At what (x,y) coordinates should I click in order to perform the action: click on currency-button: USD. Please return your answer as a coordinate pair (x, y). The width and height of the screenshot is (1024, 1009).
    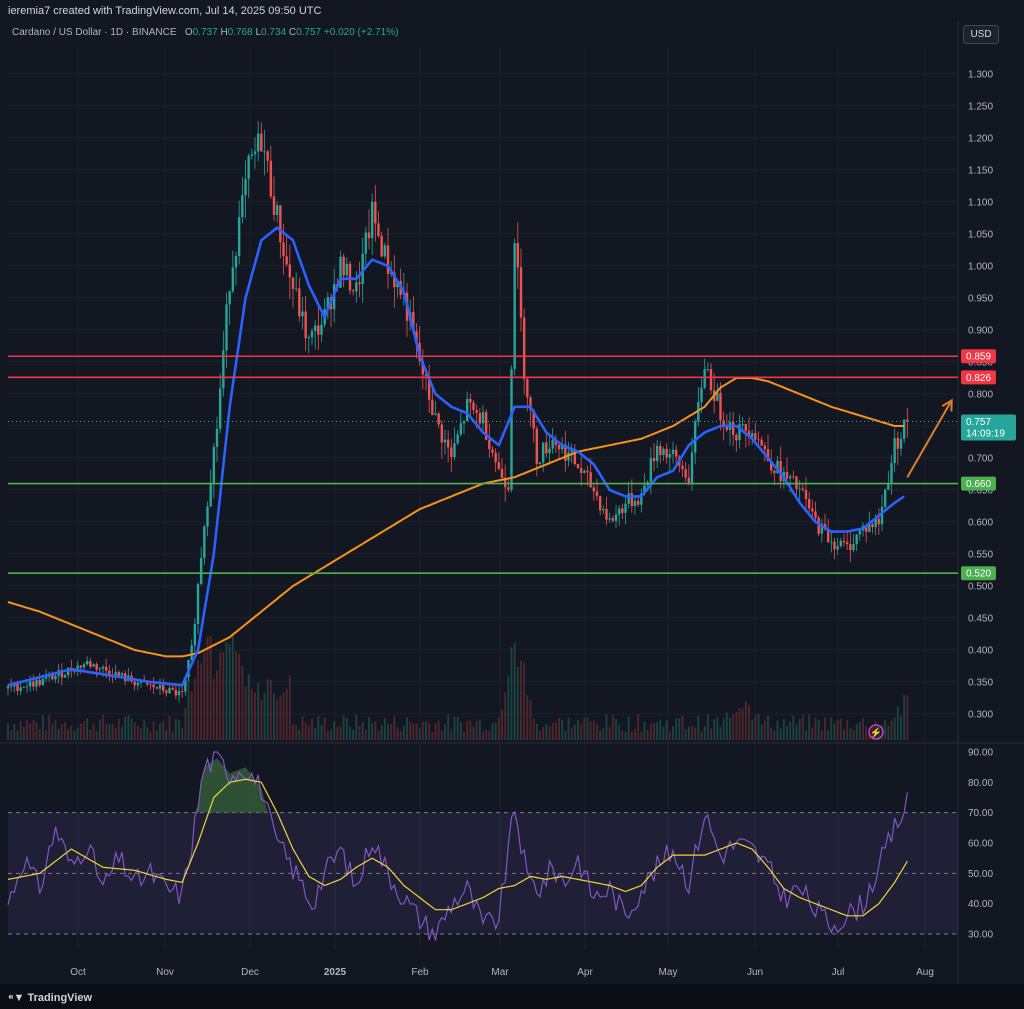
    Looking at the image, I should click on (981, 34).